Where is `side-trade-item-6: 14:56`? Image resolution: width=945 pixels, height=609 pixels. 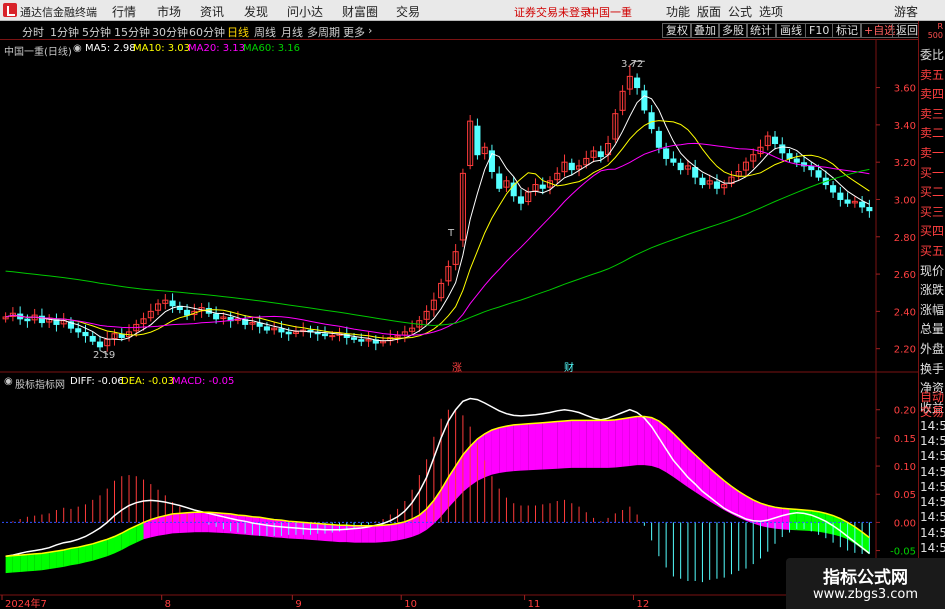
side-trade-item-6: 14:56 is located at coordinates (932, 486).